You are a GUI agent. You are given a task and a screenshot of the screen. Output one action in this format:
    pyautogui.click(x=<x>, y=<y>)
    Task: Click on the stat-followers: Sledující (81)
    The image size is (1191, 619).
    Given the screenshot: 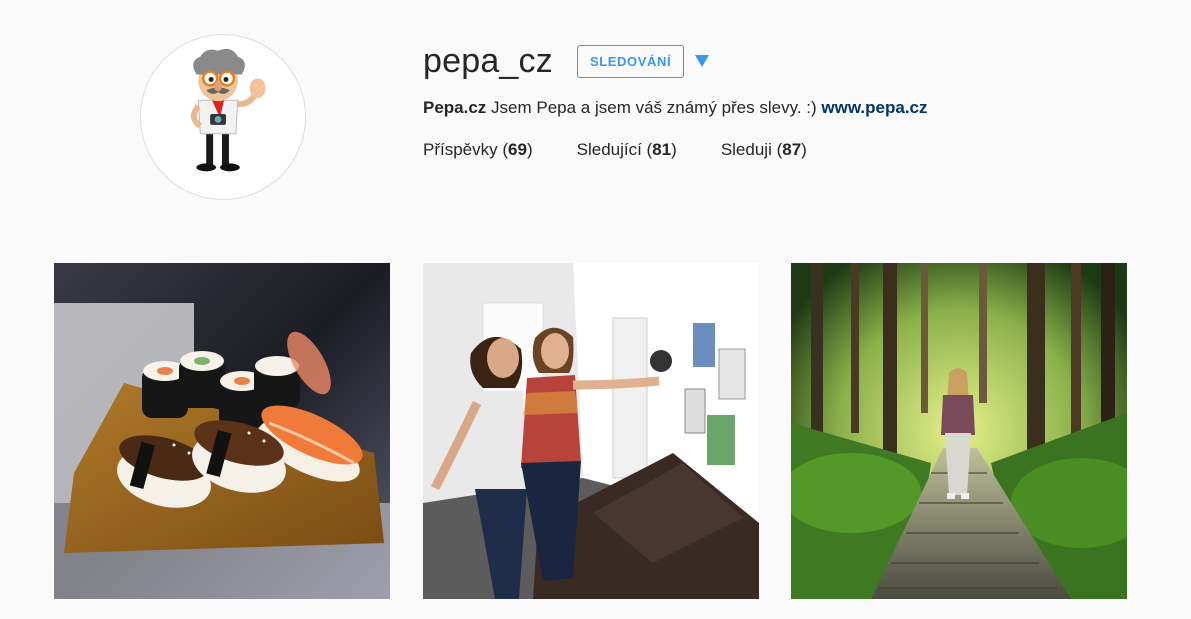 What is the action you would take?
    pyautogui.click(x=627, y=150)
    